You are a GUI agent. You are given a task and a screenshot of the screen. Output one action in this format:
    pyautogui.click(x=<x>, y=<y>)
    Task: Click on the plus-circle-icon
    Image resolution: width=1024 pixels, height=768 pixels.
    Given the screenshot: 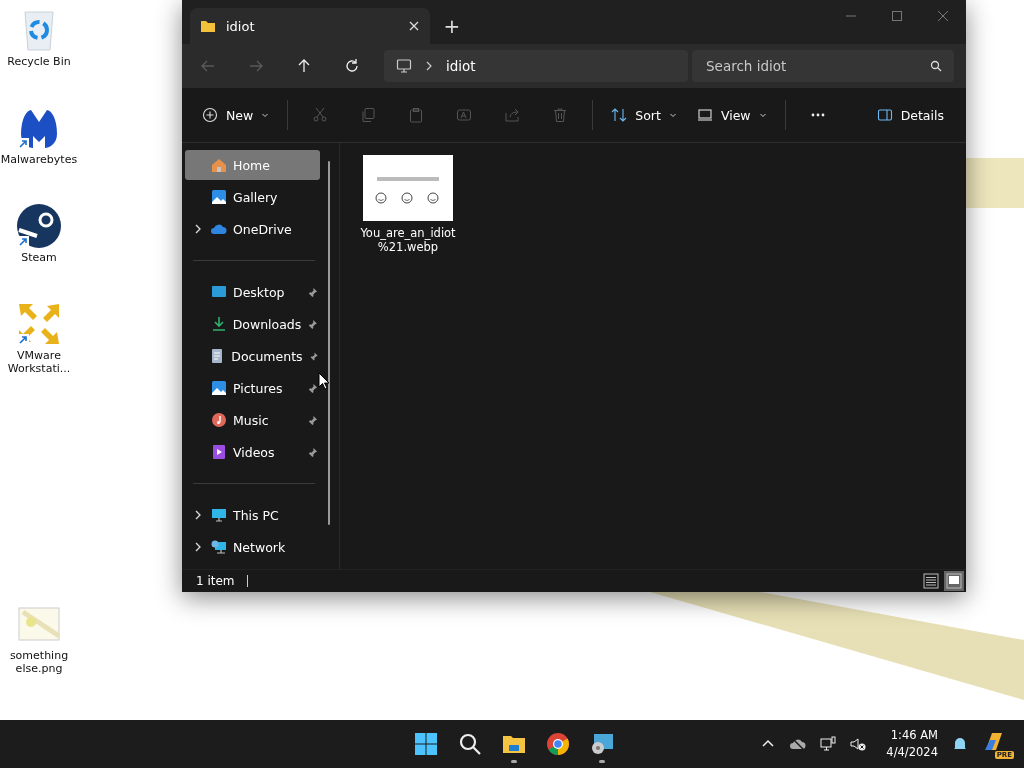 What is the action you would take?
    pyautogui.click(x=210, y=115)
    